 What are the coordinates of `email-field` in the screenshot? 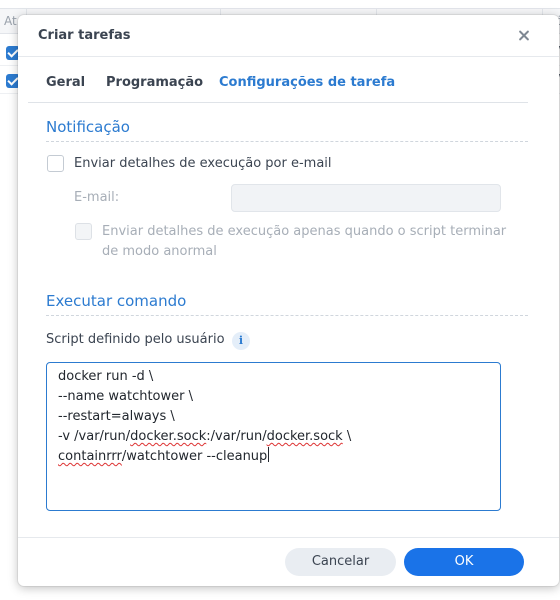 It's located at (366, 198).